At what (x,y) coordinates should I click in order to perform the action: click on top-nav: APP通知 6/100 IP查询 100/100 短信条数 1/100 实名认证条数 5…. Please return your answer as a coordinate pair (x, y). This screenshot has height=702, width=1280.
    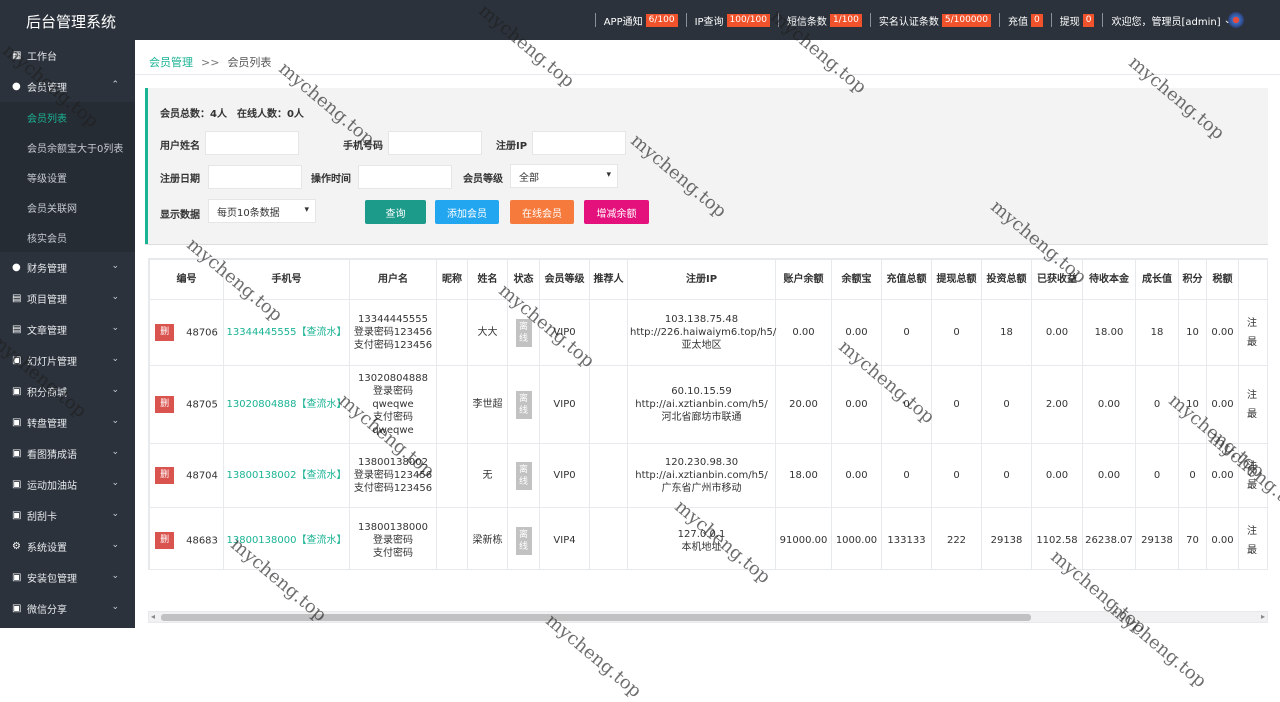
    Looking at the image, I should click on (917, 20).